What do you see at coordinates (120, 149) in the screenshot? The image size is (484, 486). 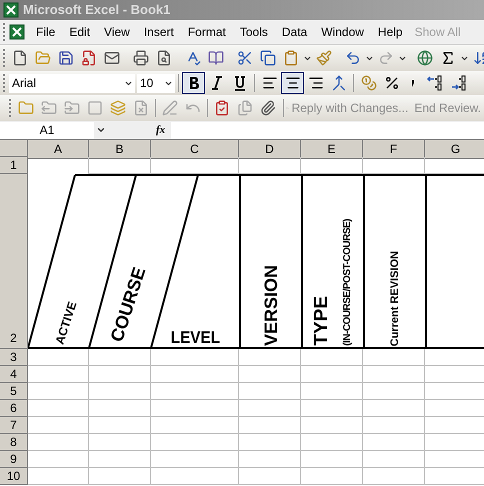 I see `column-header: B` at bounding box center [120, 149].